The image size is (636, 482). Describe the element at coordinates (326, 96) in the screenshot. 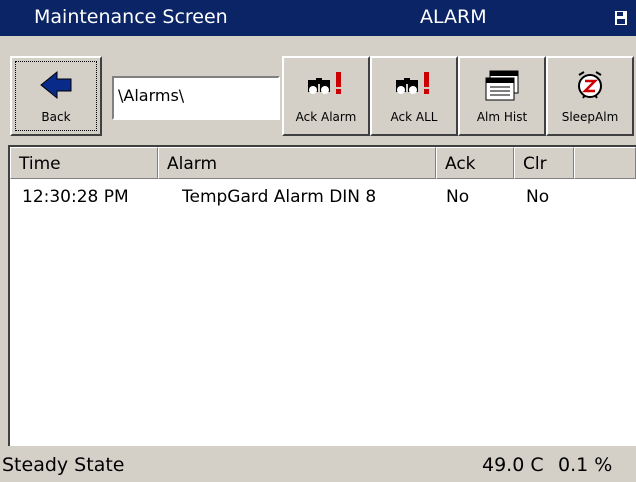

I see `ack-alarm-button: Ack Alarm` at that location.